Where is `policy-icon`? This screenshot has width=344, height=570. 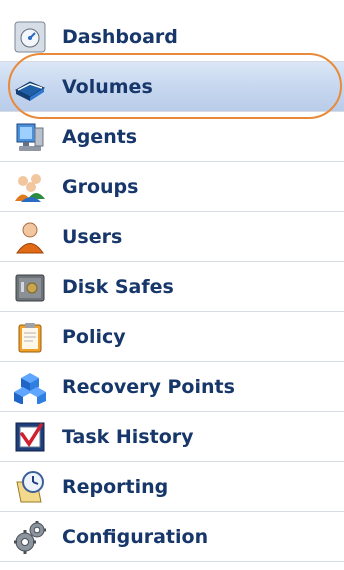 policy-icon is located at coordinates (30, 337).